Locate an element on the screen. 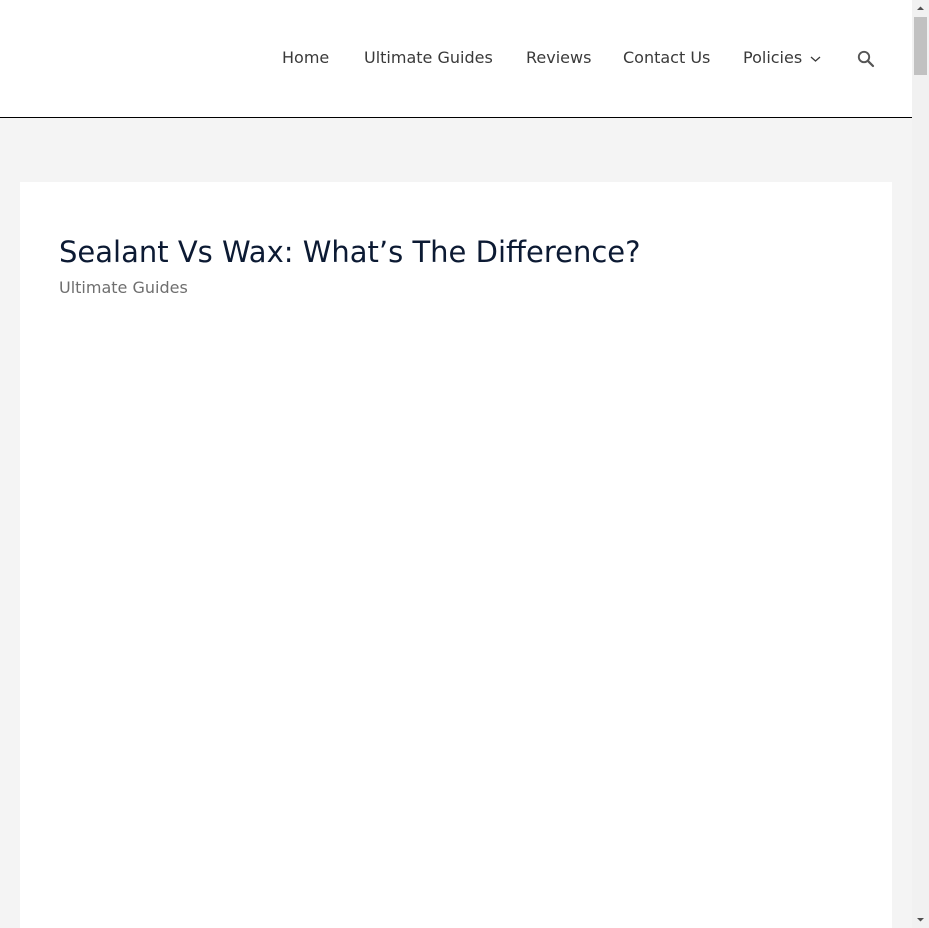 The height and width of the screenshot is (928, 929). nav-policies-menu: Policies is located at coordinates (782, 58).